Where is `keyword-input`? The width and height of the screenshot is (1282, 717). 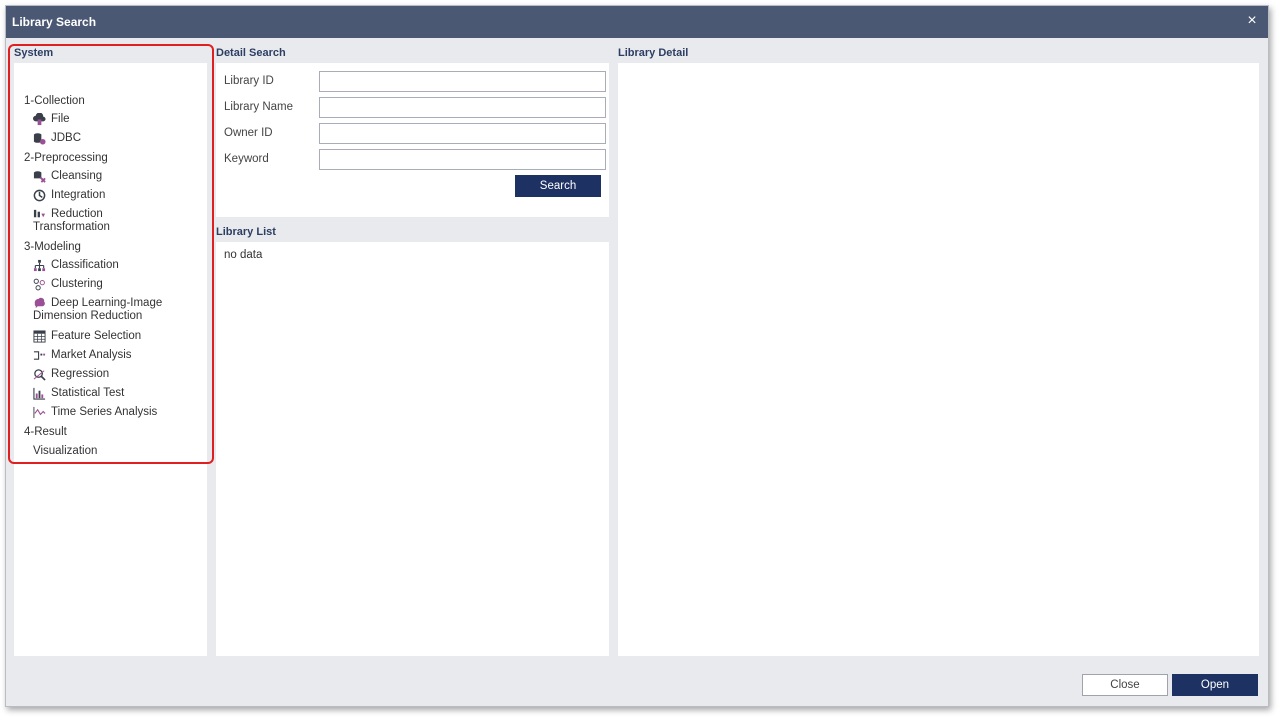
keyword-input is located at coordinates (462, 159).